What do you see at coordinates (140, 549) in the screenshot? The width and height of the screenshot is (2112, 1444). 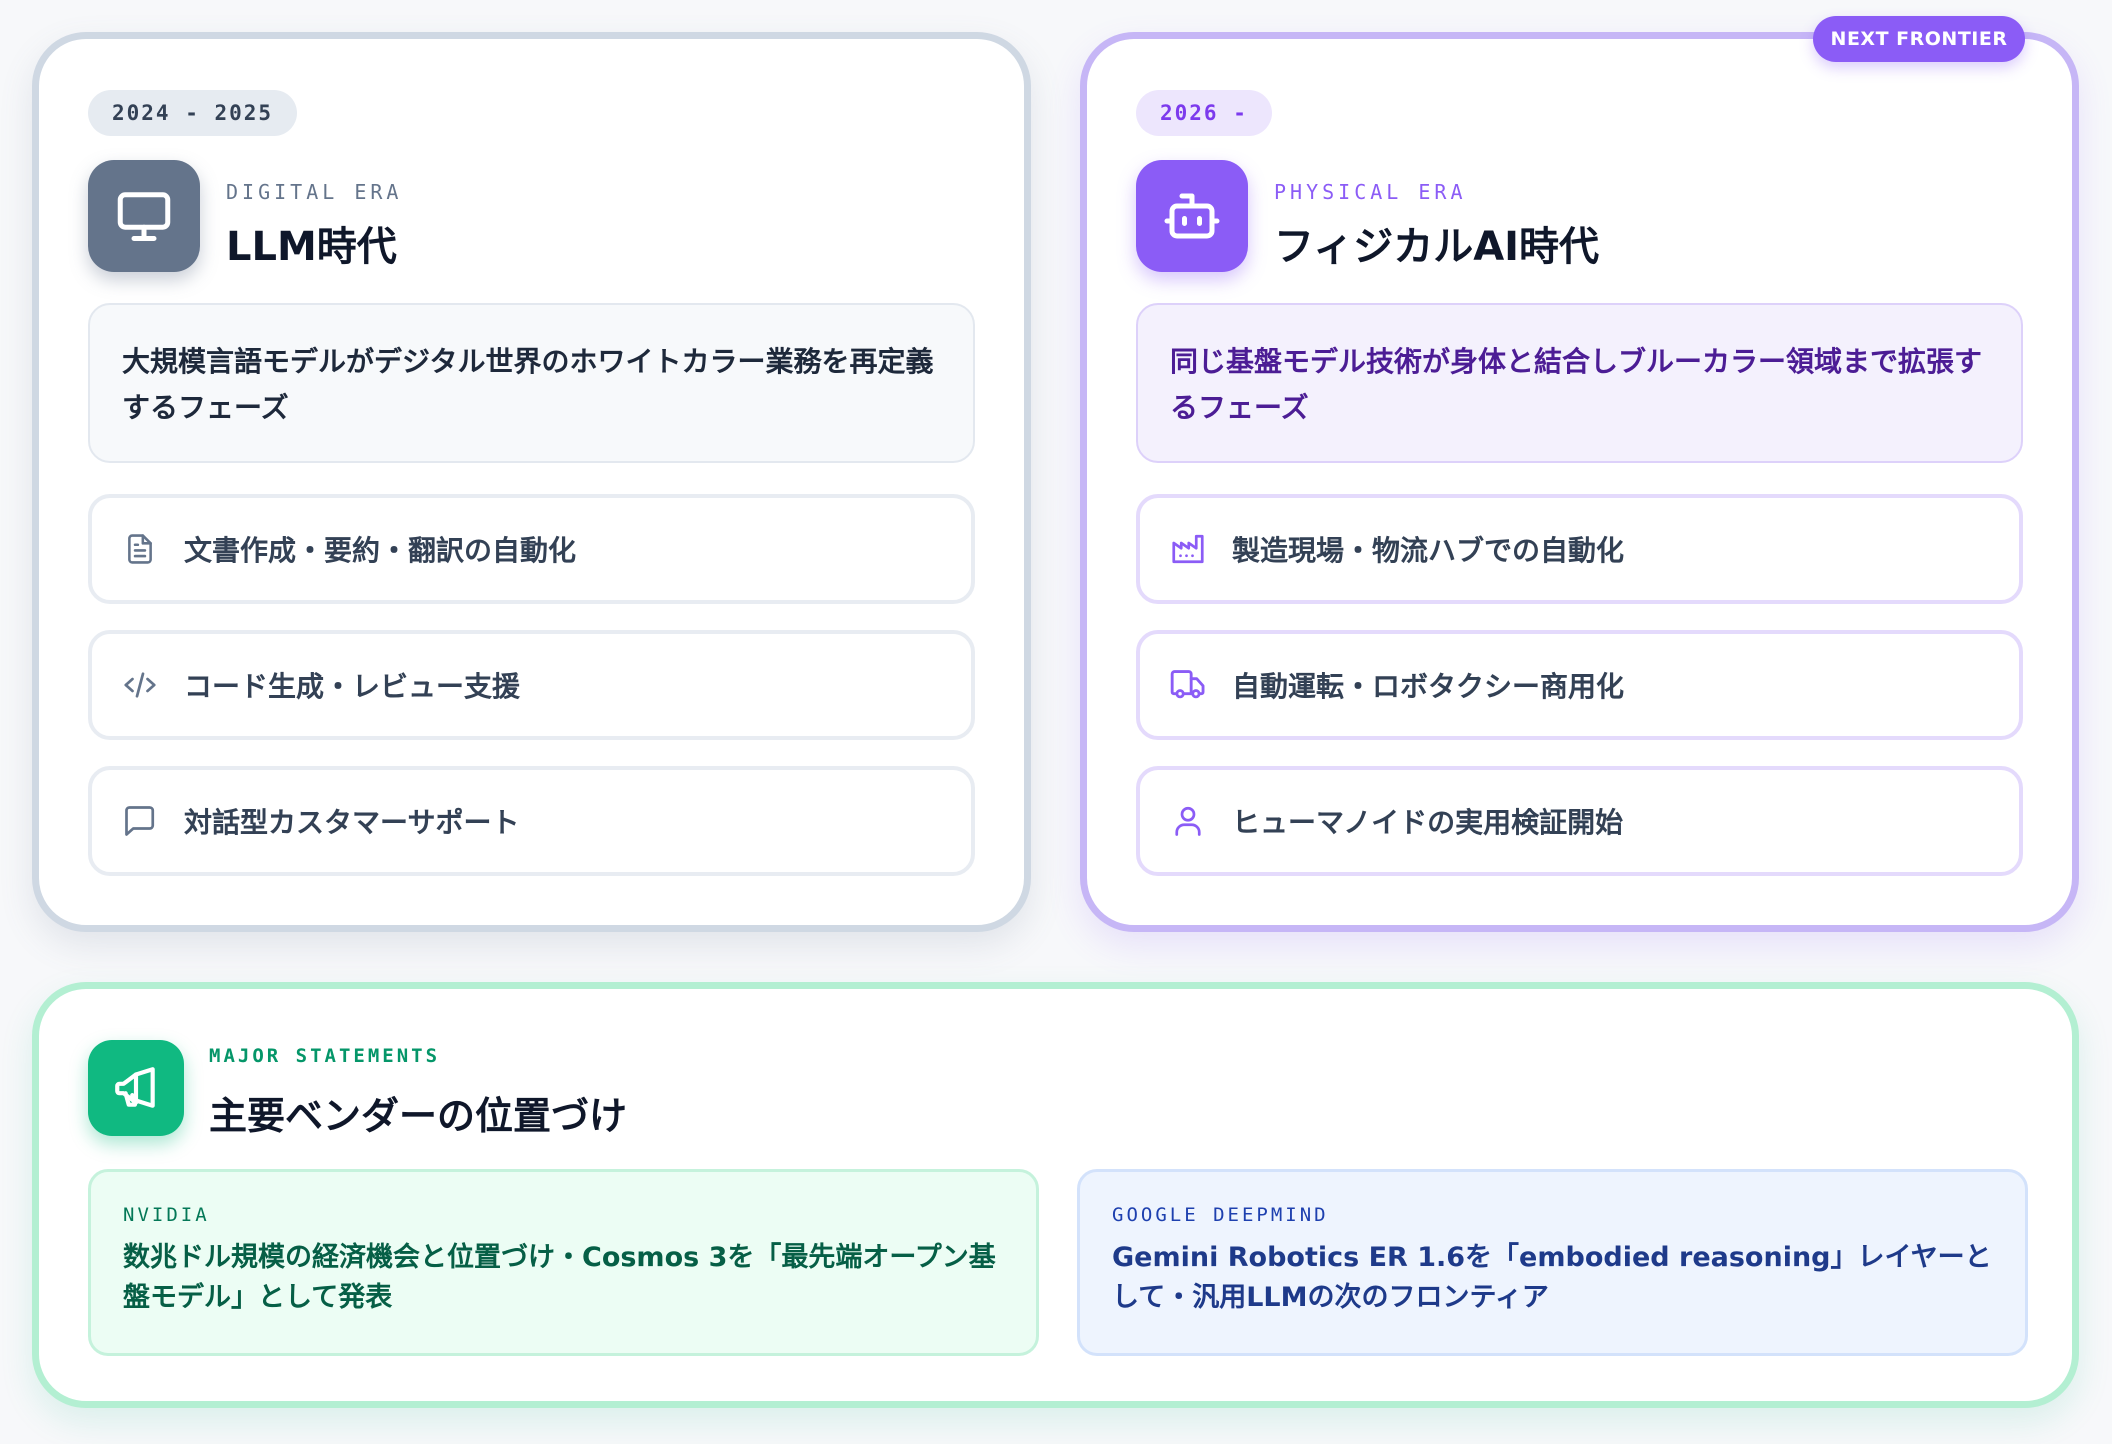 I see `document-icon` at bounding box center [140, 549].